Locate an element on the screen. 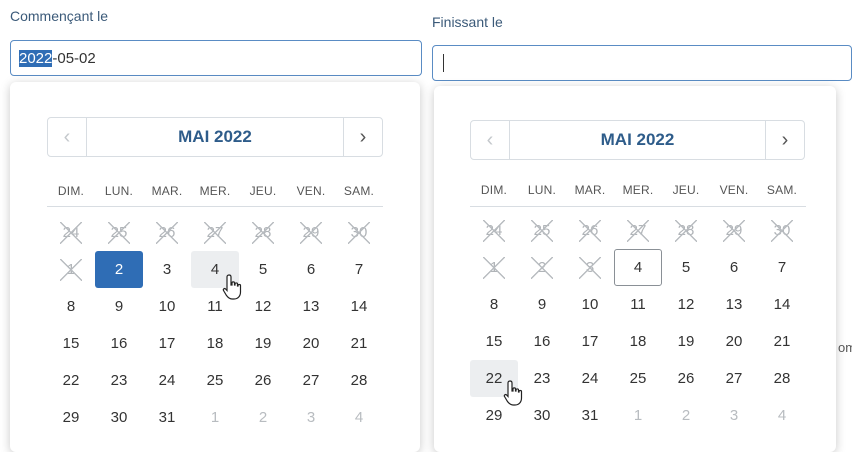 The height and width of the screenshot is (452, 852). end-month-title: MAI 2022 is located at coordinates (637, 139).